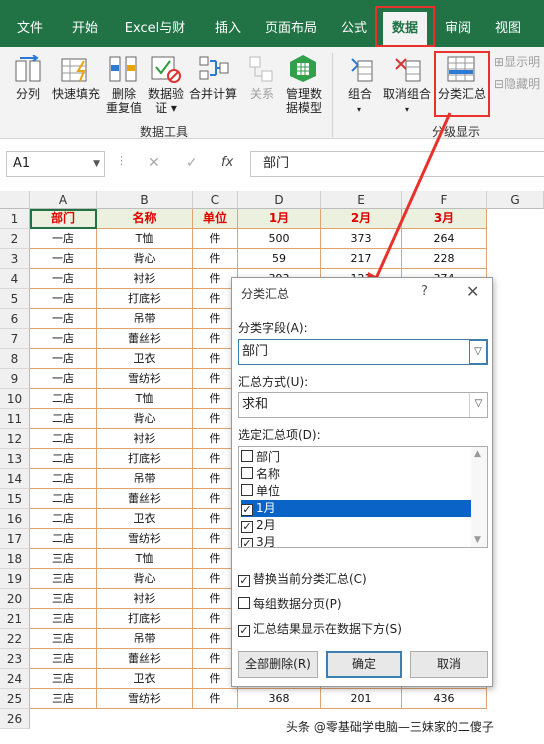 Image resolution: width=544 pixels, height=744 pixels. I want to click on row-header: 7, so click(15, 339).